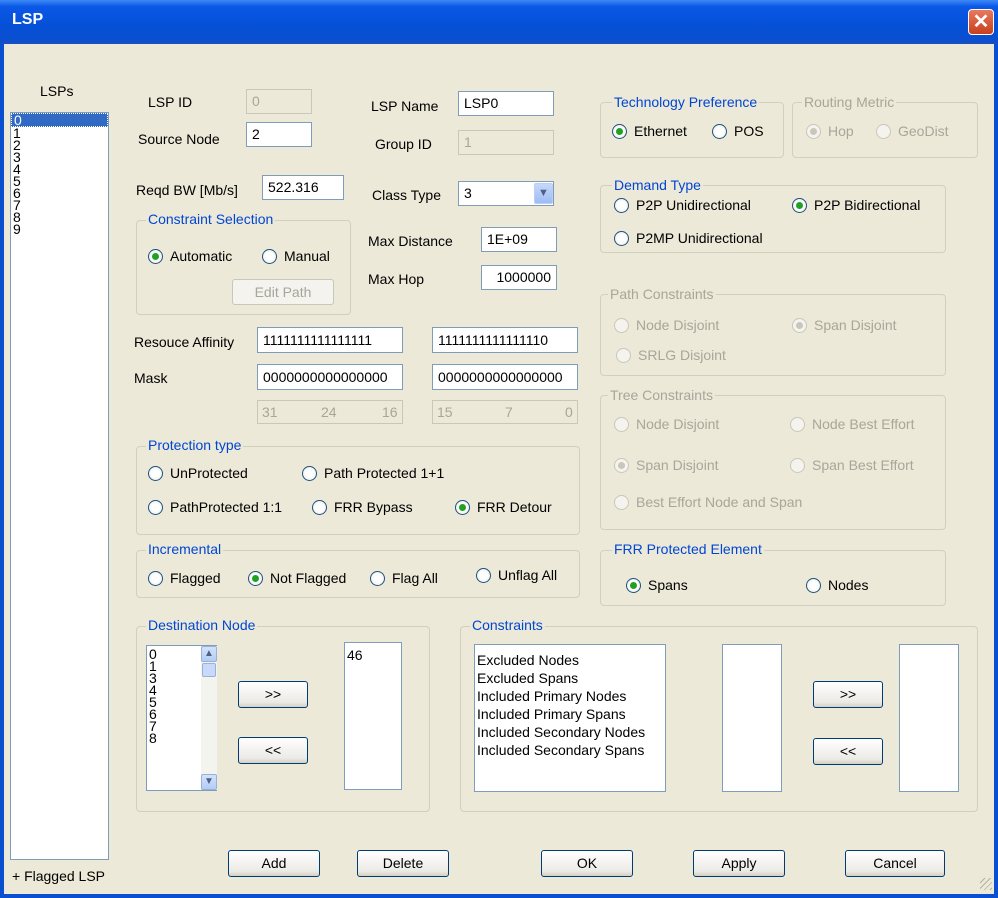 This screenshot has width=998, height=898. Describe the element at coordinates (59, 181) in the screenshot. I see `lsp-list-item: 5` at that location.